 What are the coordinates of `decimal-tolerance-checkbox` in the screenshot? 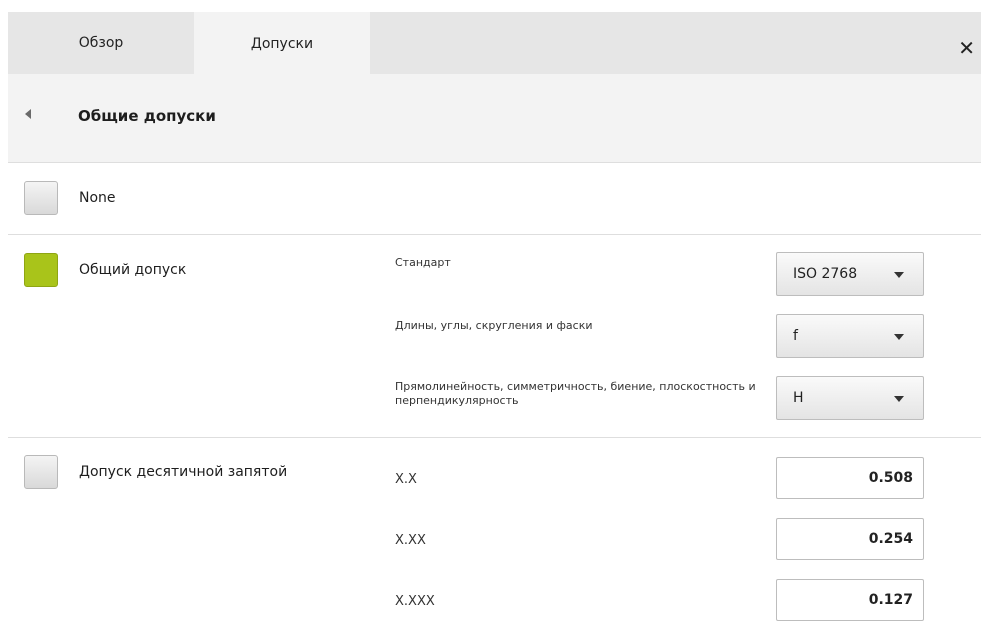 It's located at (41, 472).